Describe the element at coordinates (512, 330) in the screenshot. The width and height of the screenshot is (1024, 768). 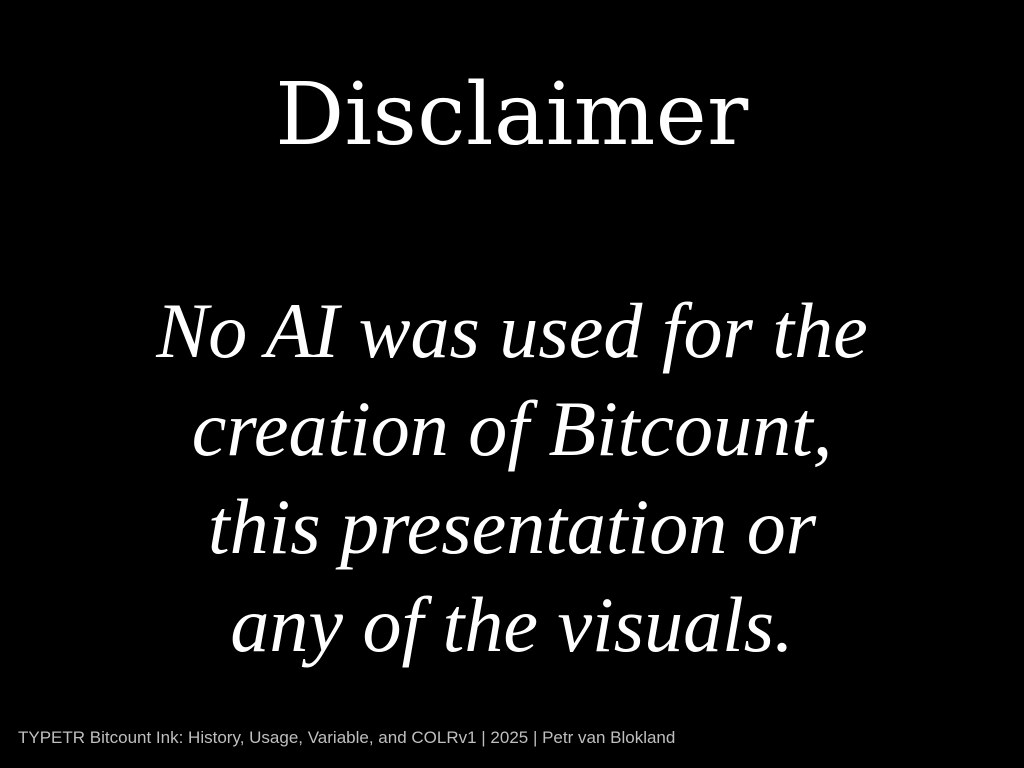
I see `disclaimer-line: No AI was used for the` at that location.